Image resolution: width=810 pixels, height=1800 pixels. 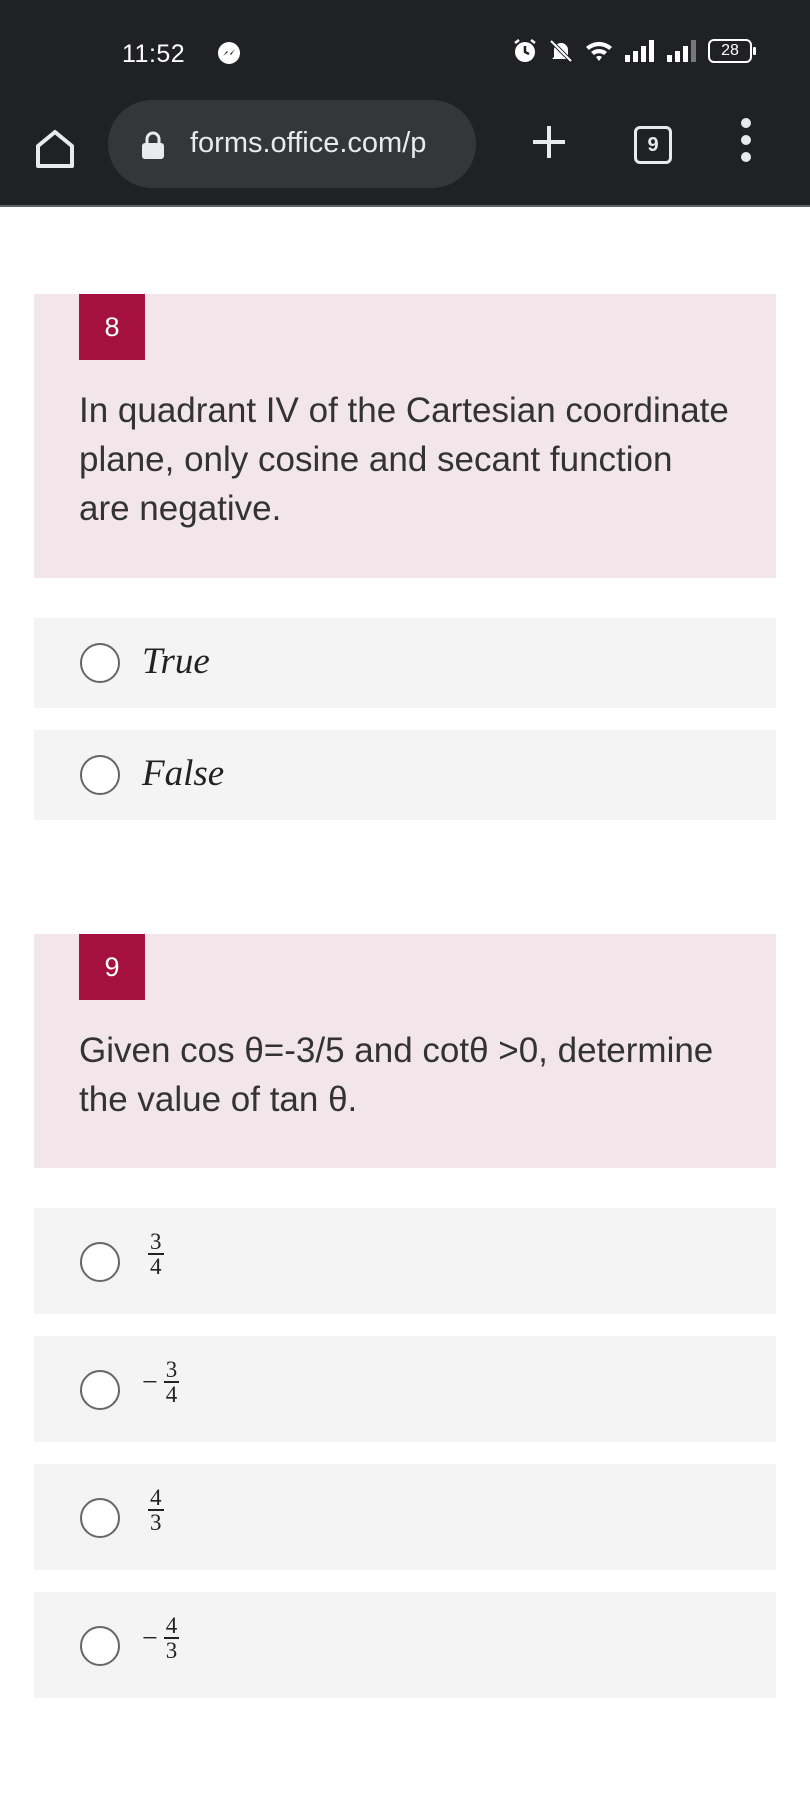 I want to click on browser-toolbar: forms.office.com/p 9, so click(x=405, y=153).